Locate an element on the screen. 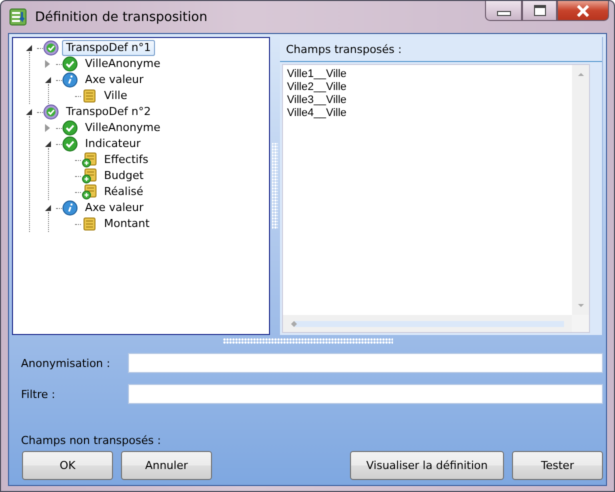  dialog-button: Tester is located at coordinates (557, 465).